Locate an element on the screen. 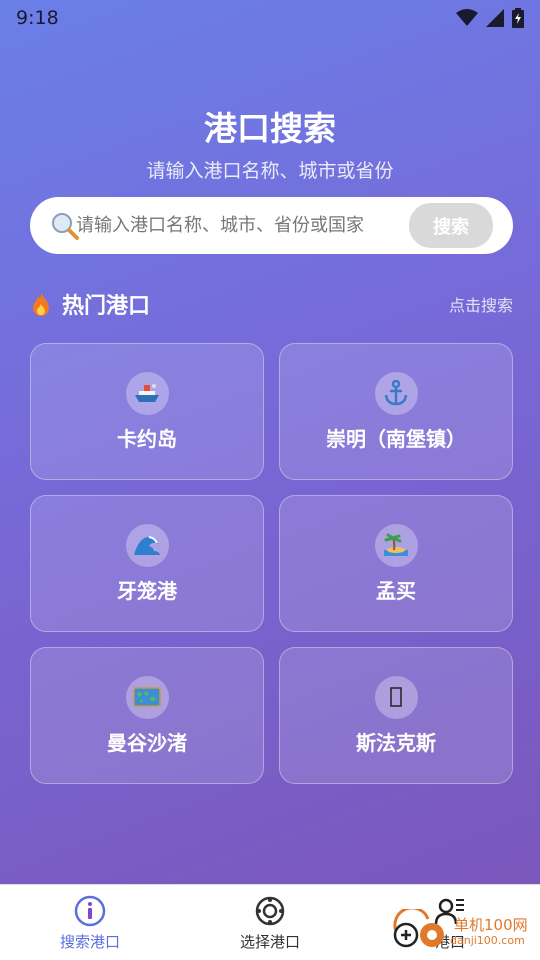 This screenshot has height=960, width=540. port-card-label: 卡约岛 is located at coordinates (147, 438).